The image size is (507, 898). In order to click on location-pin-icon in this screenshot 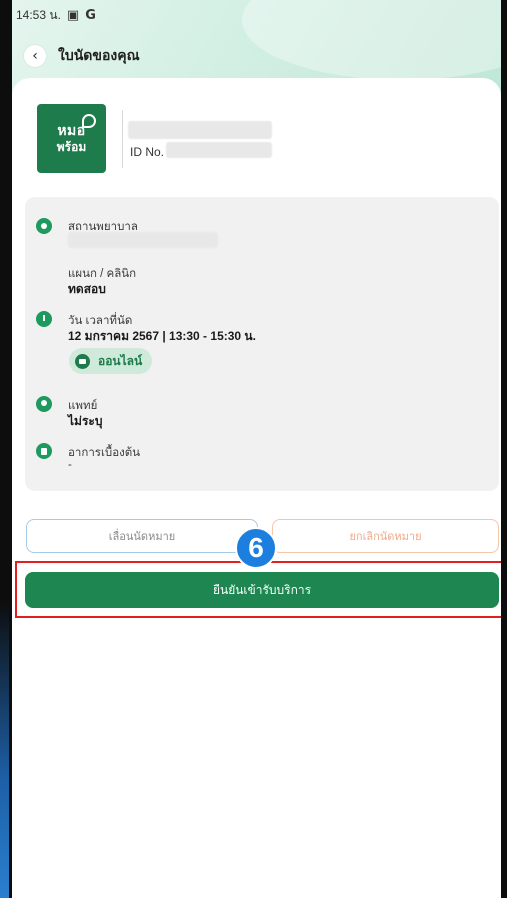, I will do `click(44, 226)`.